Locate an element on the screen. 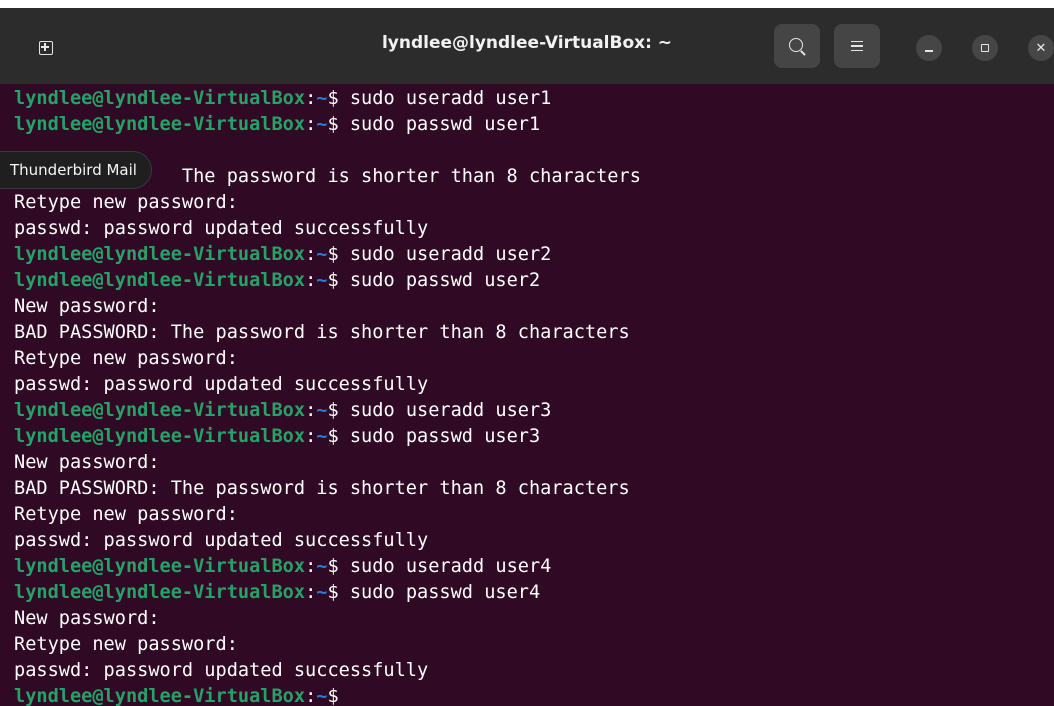  close-button: ✕ is located at coordinates (1041, 48).